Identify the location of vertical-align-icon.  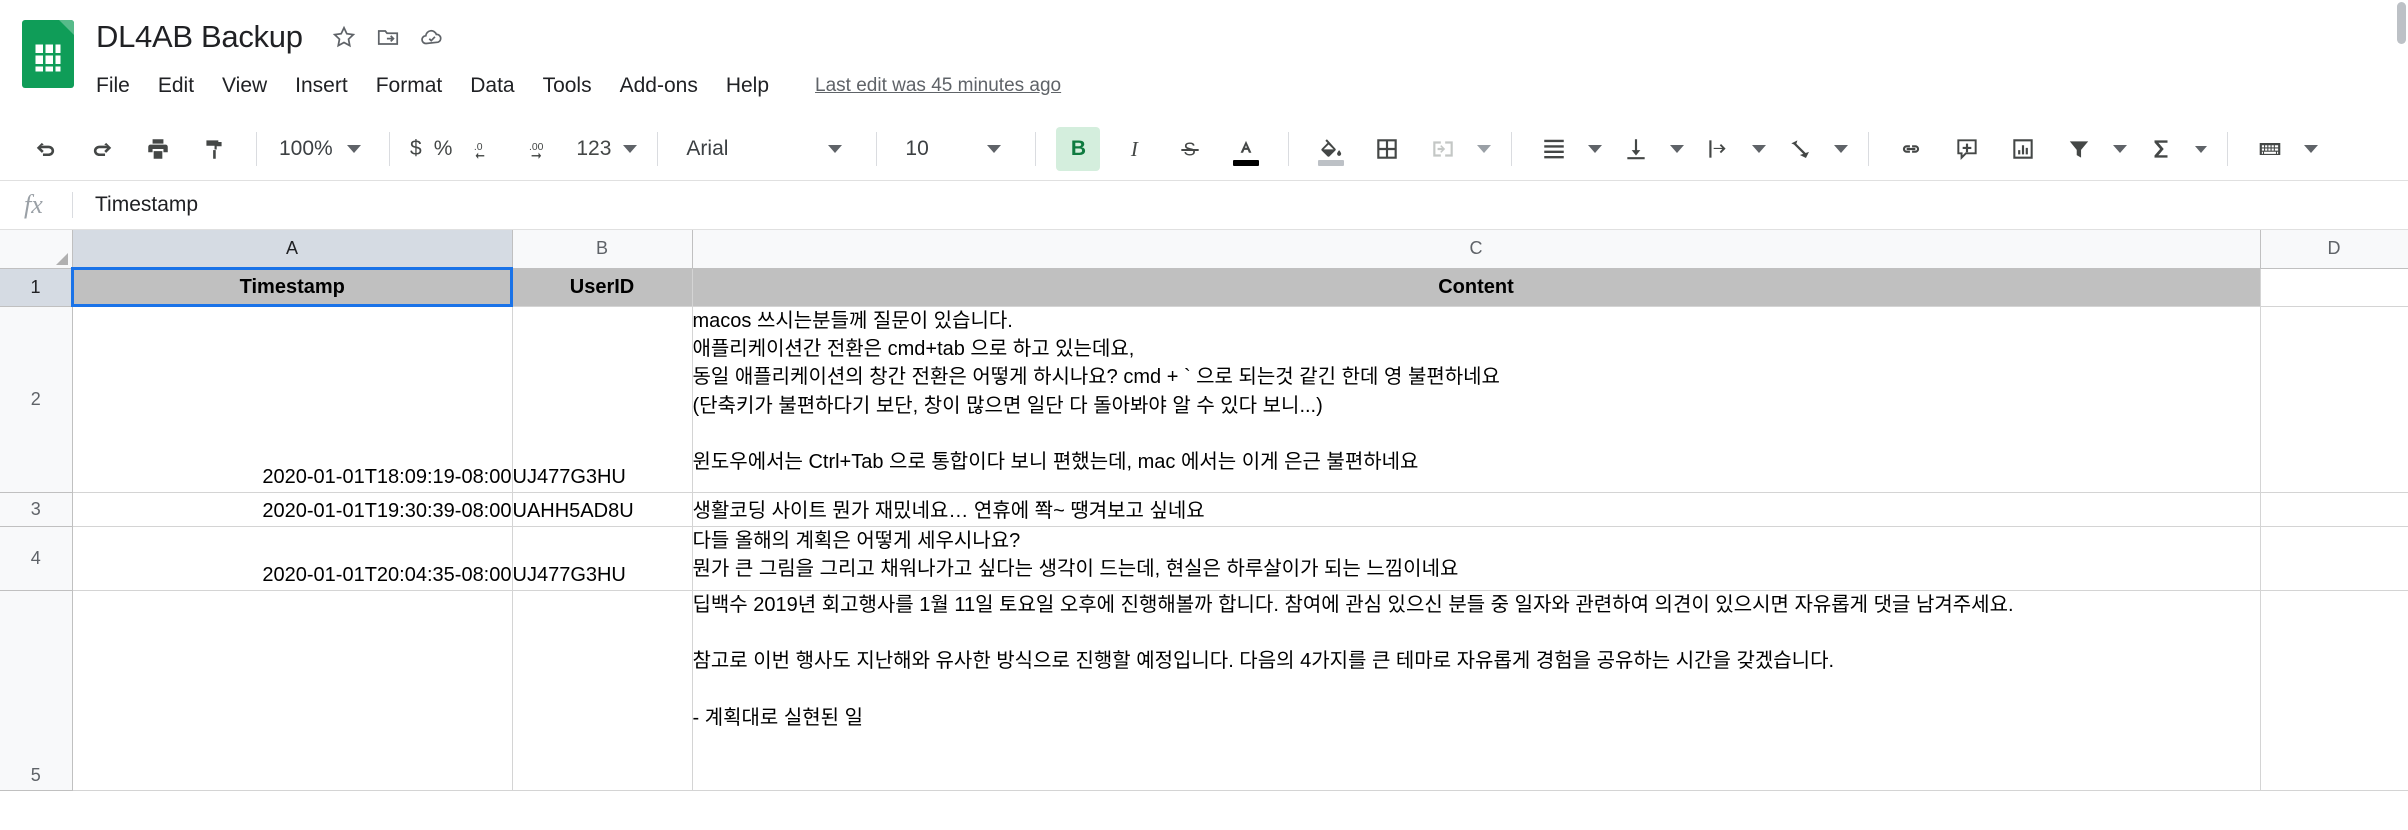
(1636, 149).